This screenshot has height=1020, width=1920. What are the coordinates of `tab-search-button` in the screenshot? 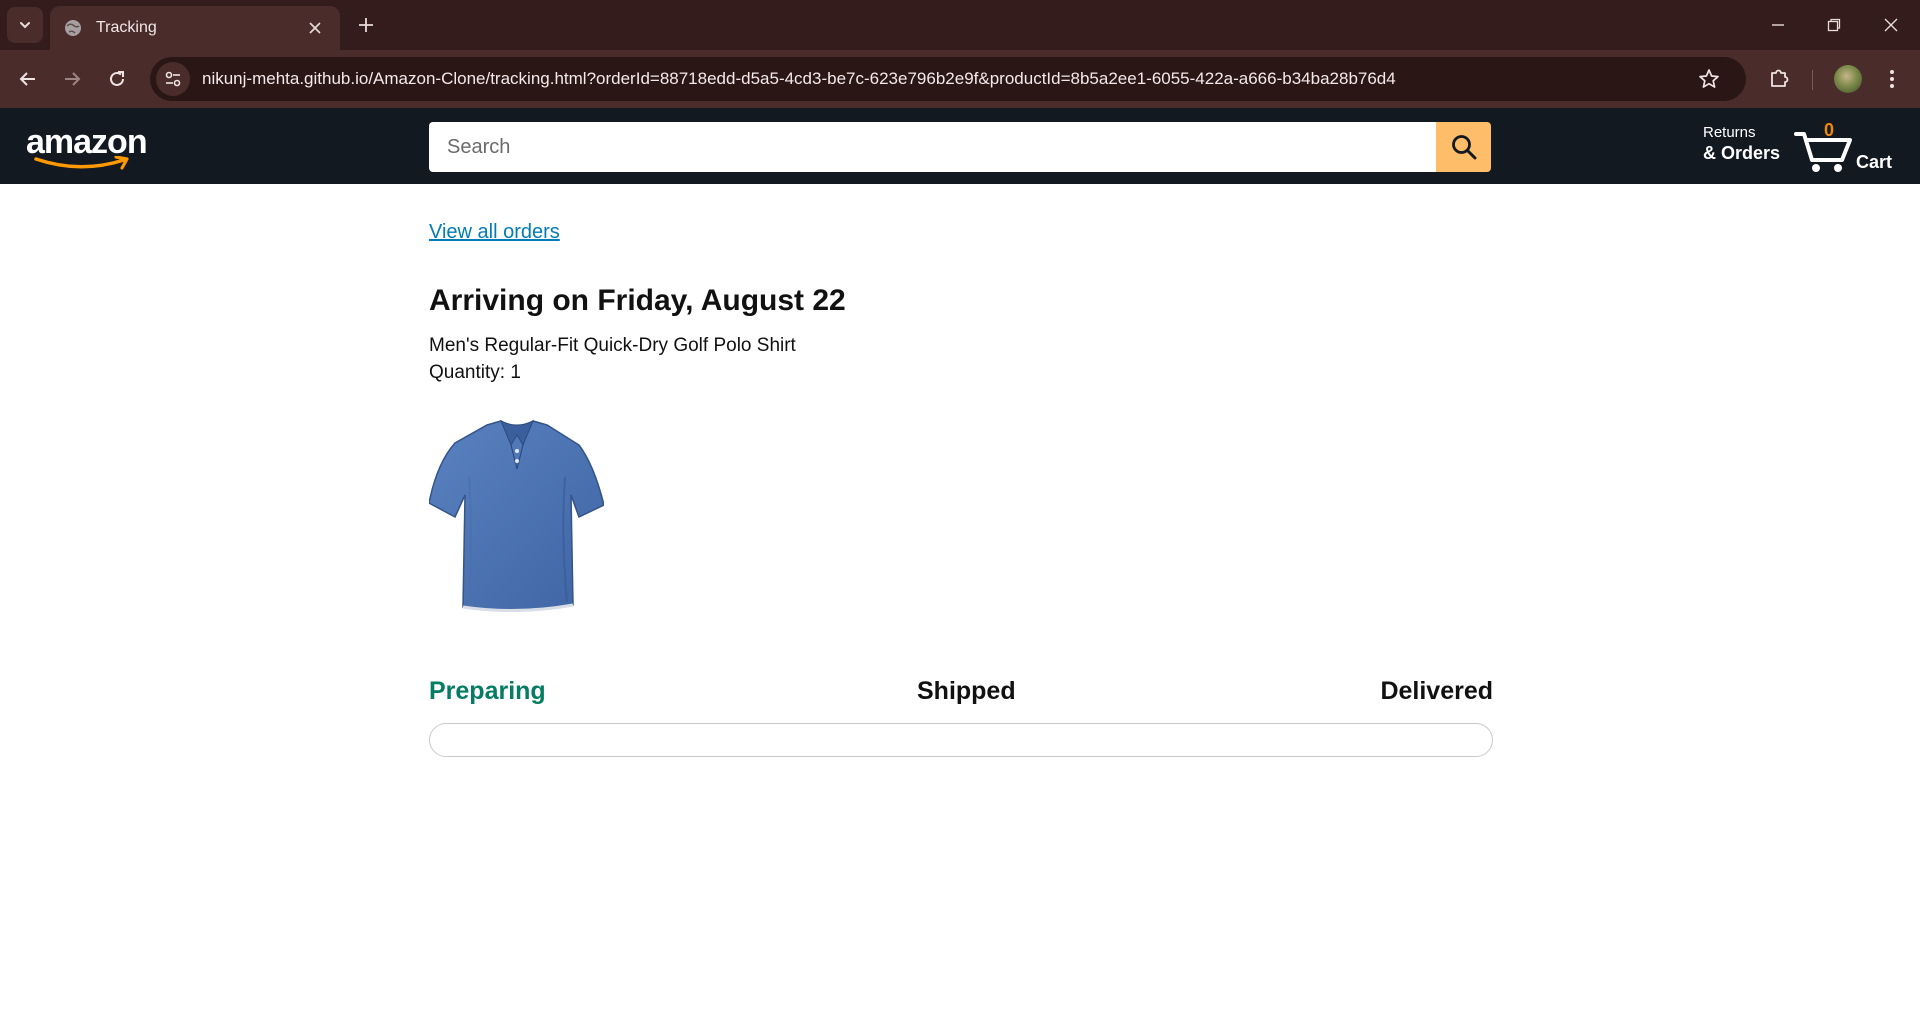 It's located at (25, 25).